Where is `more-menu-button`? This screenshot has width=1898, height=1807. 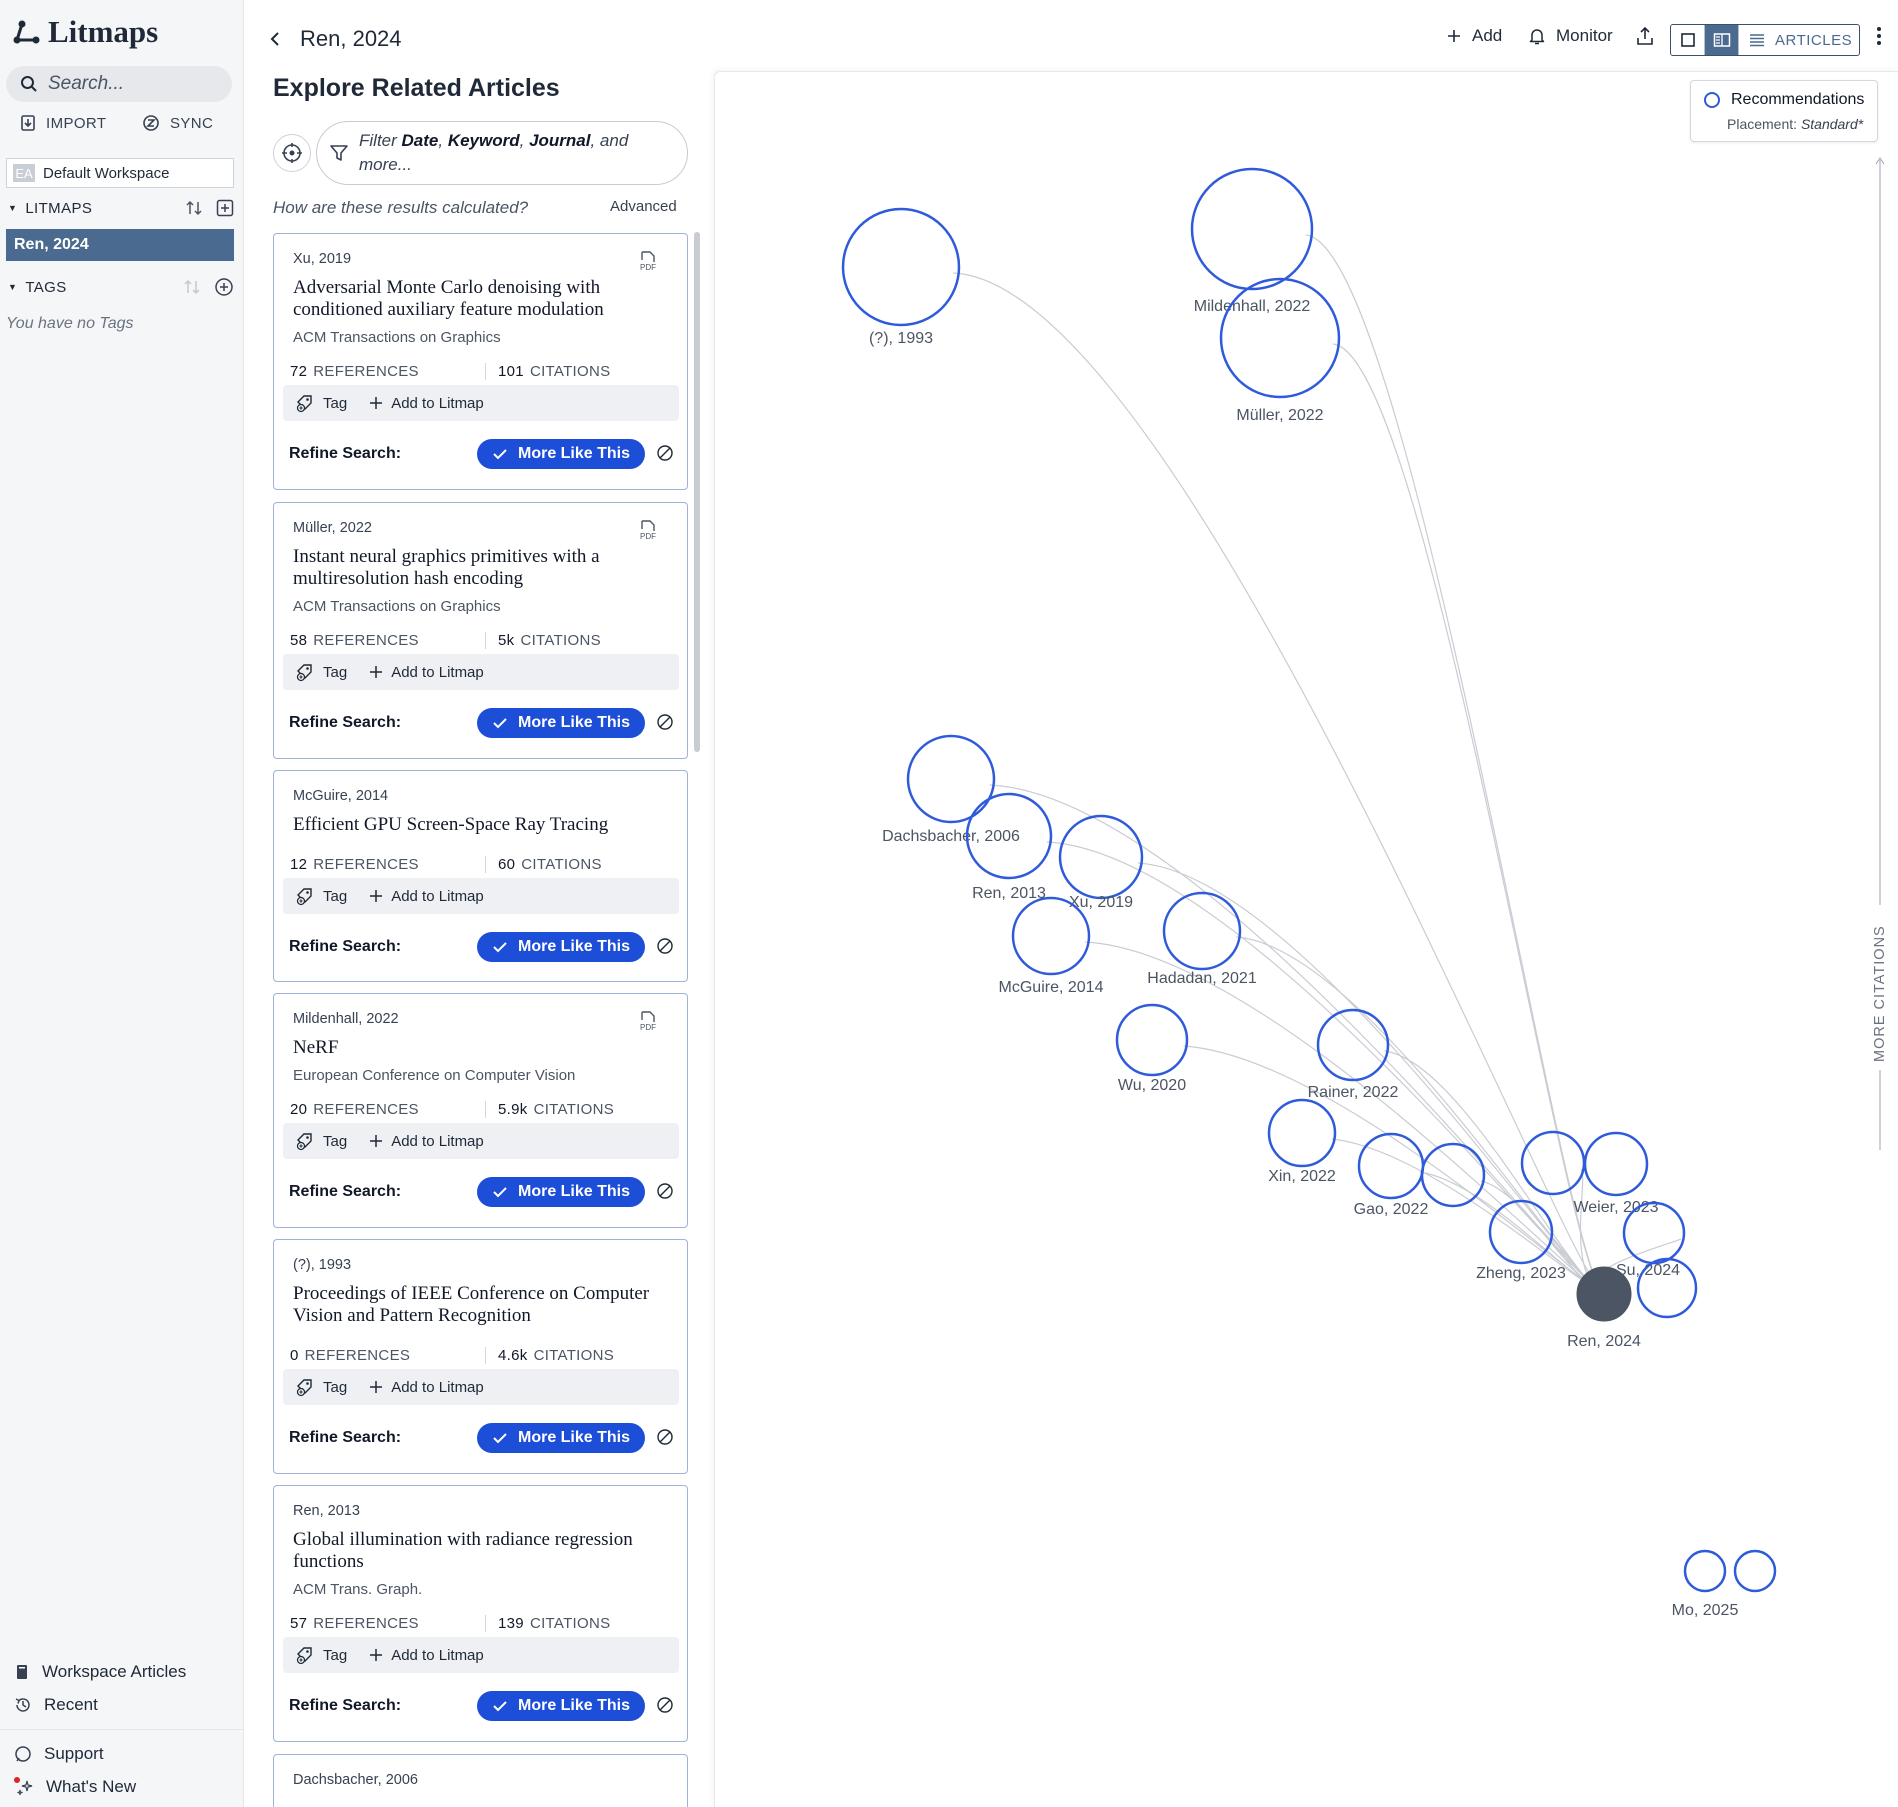 more-menu-button is located at coordinates (1879, 36).